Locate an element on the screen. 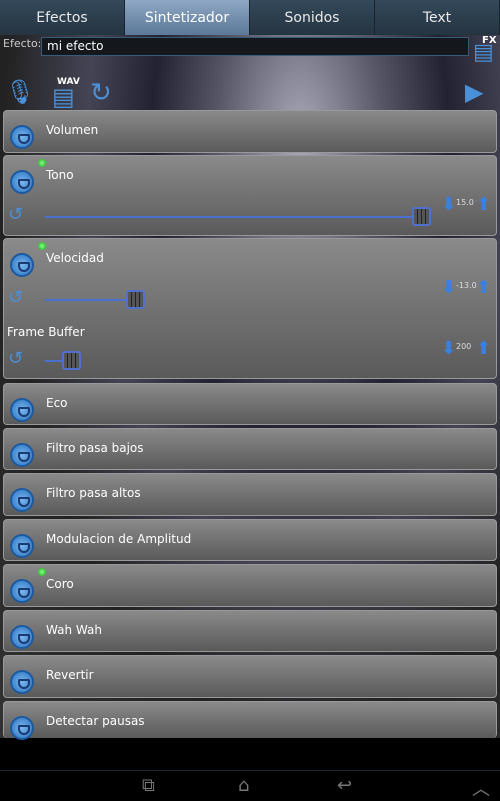 This screenshot has height=801, width=500. effect-row: Coro is located at coordinates (250, 585).